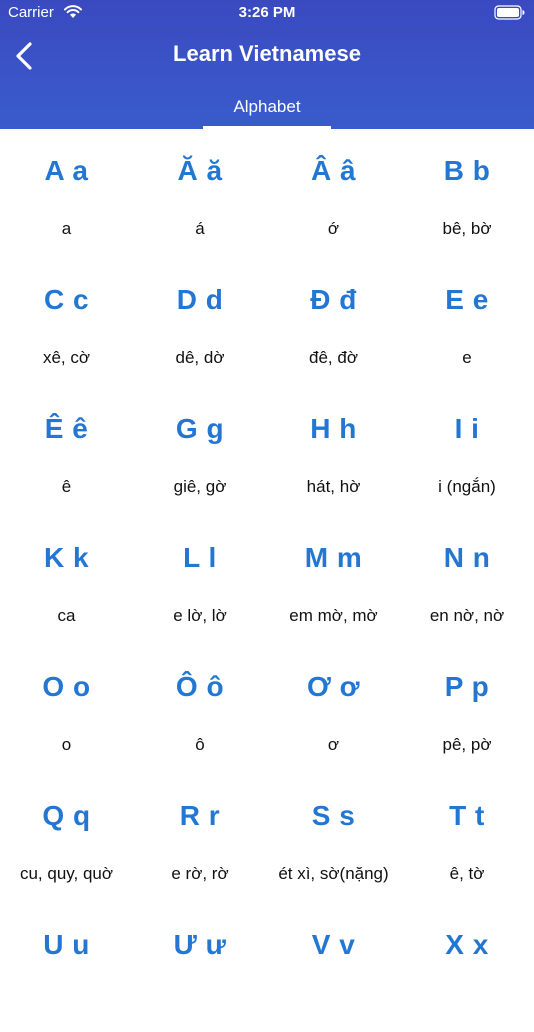 Image resolution: width=534 pixels, height=1032 pixels. I want to click on letter-cell: A a a, so click(66, 193).